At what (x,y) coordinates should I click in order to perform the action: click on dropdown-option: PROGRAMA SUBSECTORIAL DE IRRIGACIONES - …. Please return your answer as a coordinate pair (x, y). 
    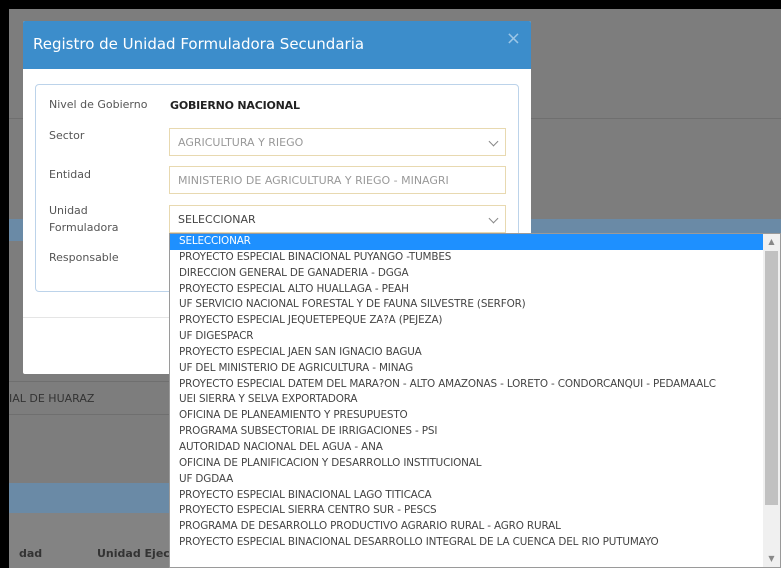
    Looking at the image, I should click on (467, 432).